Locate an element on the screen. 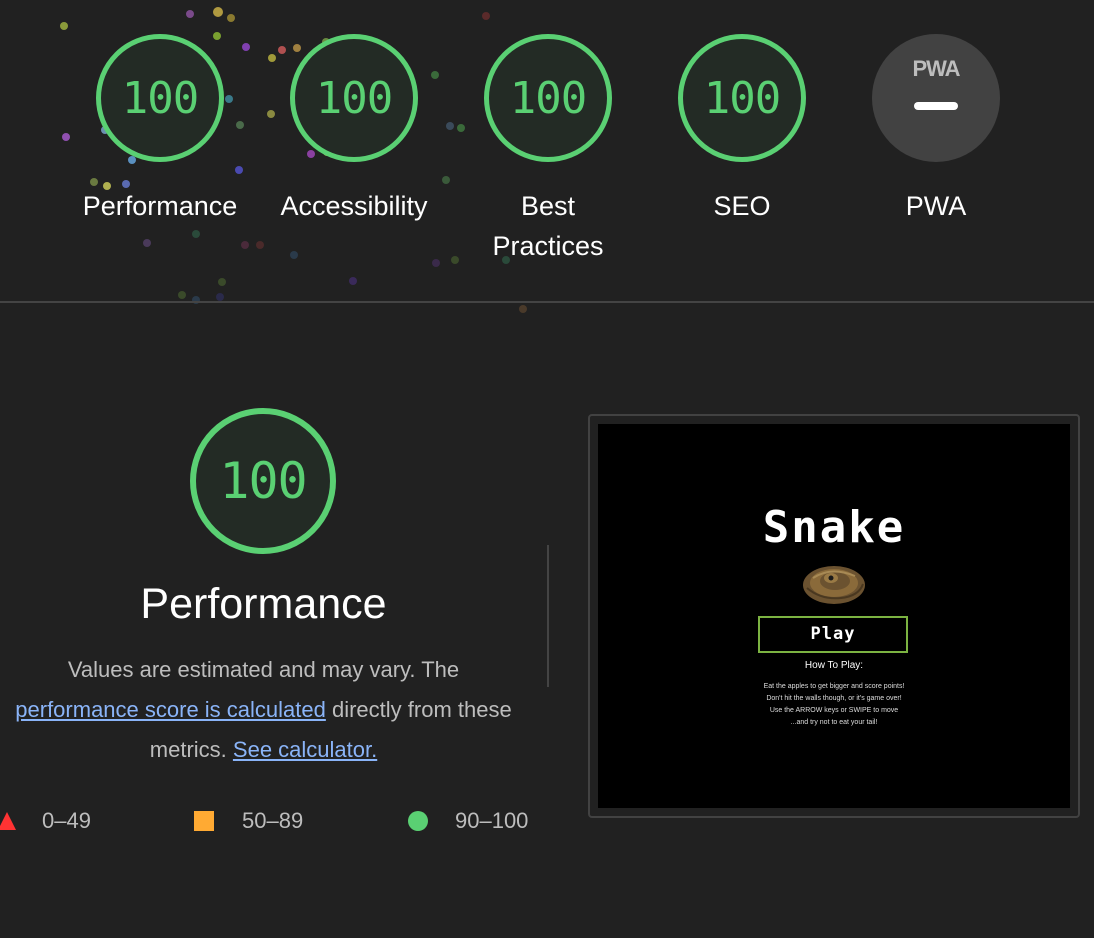 Image resolution: width=1094 pixels, height=938 pixels. vertical-divider is located at coordinates (548, 616).